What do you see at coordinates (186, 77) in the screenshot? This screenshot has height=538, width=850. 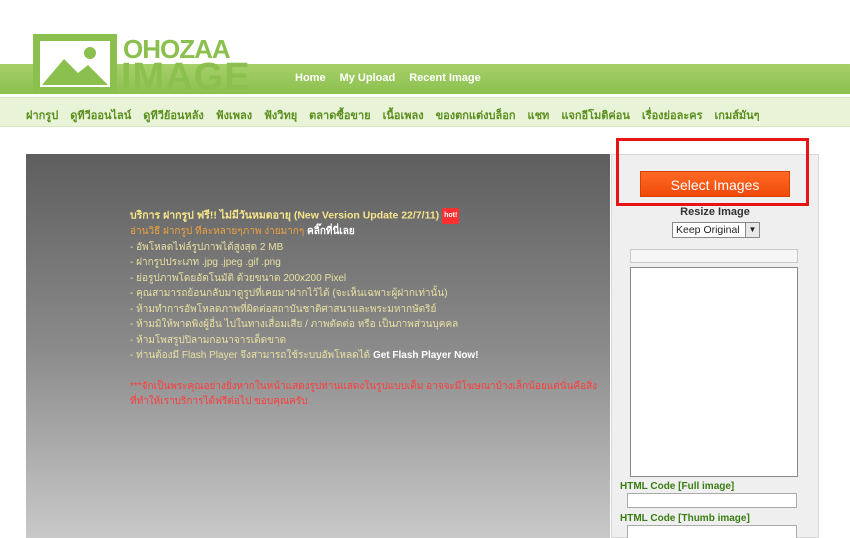 I see `logo-text-bottom: IMAGE` at bounding box center [186, 77].